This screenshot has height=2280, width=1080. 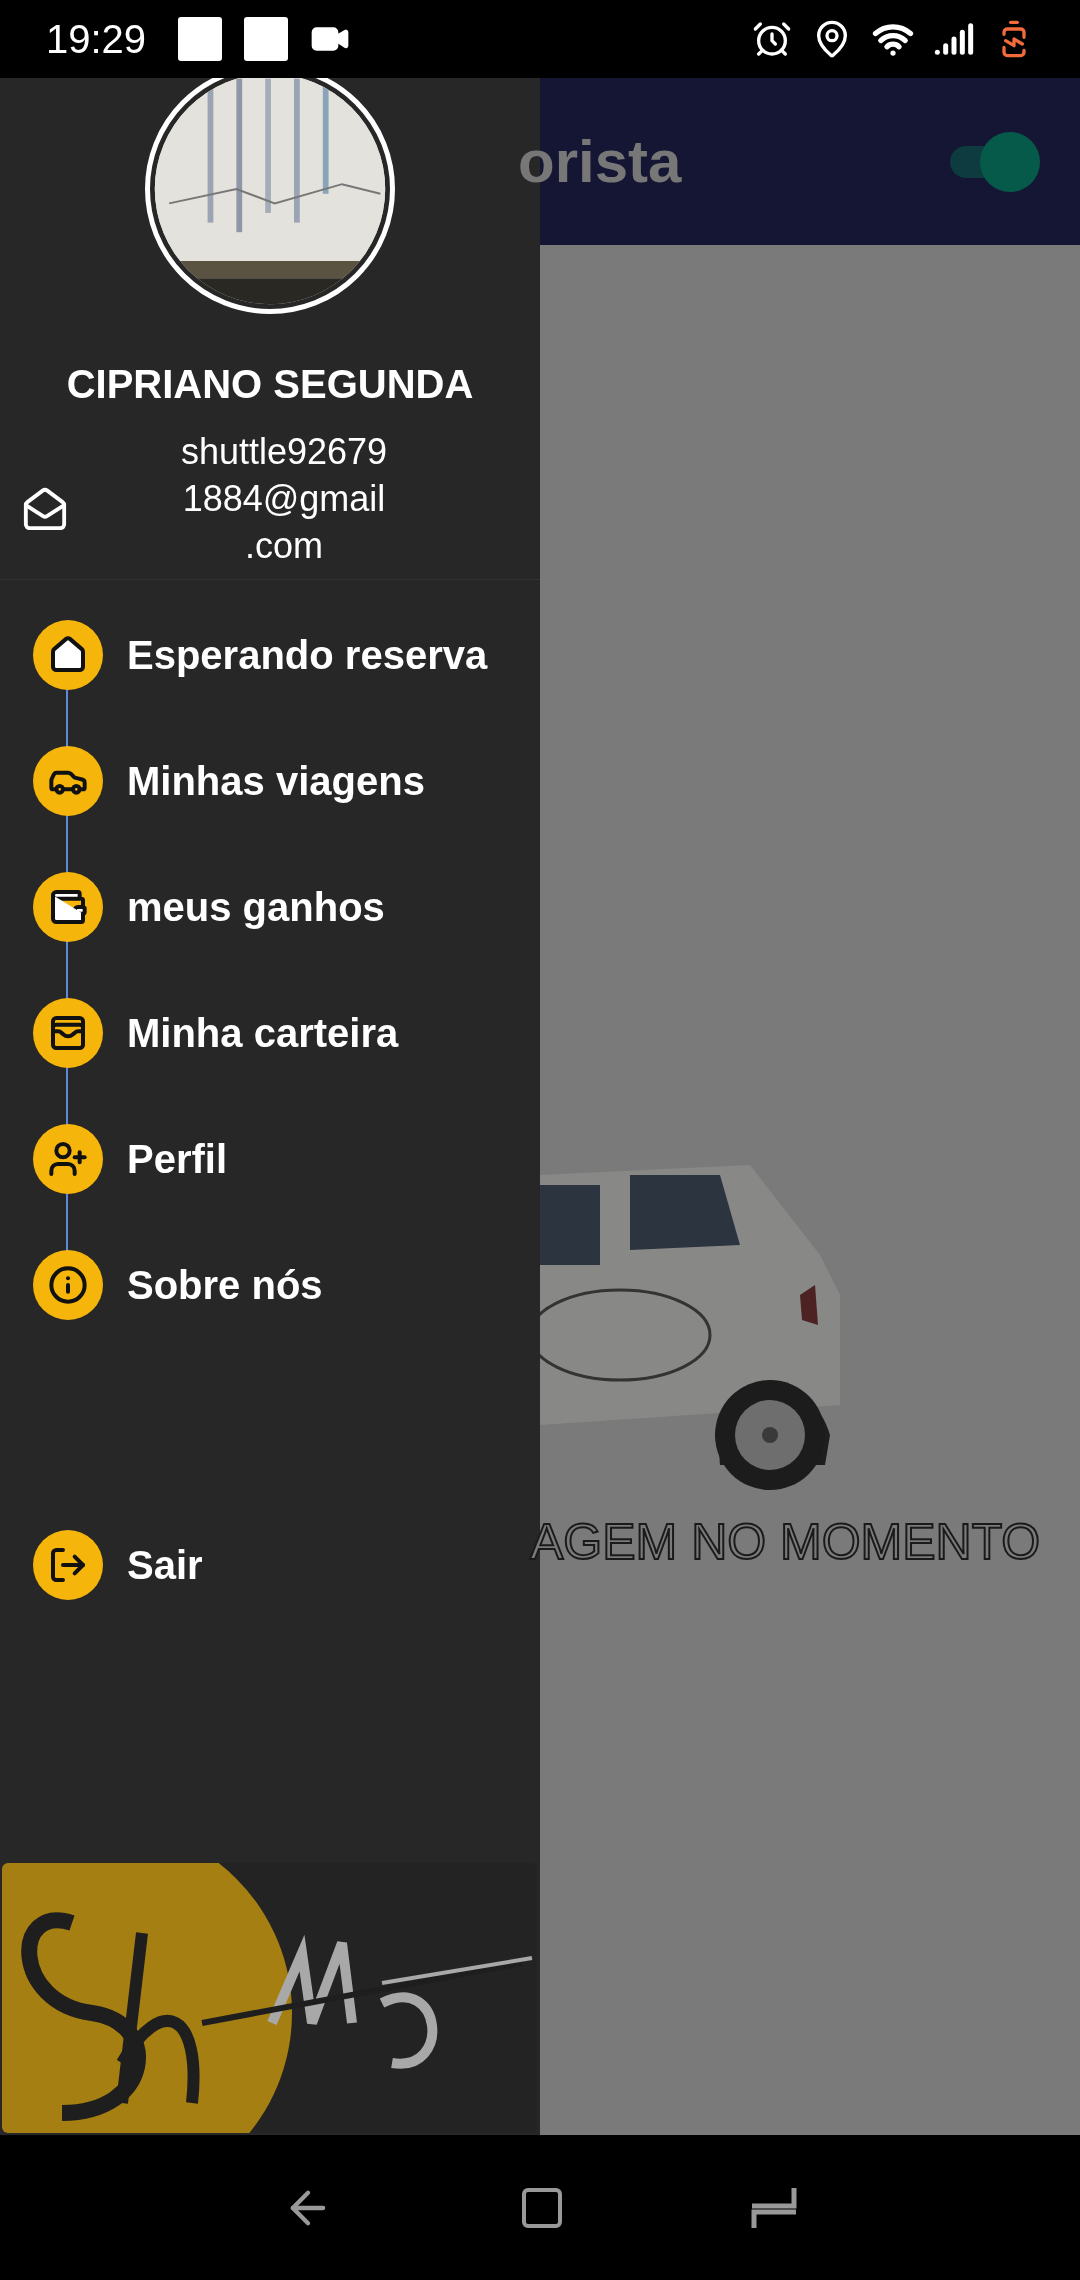 What do you see at coordinates (284, 499) in the screenshot?
I see `user-email: shuttle92679 1884@gmail .com` at bounding box center [284, 499].